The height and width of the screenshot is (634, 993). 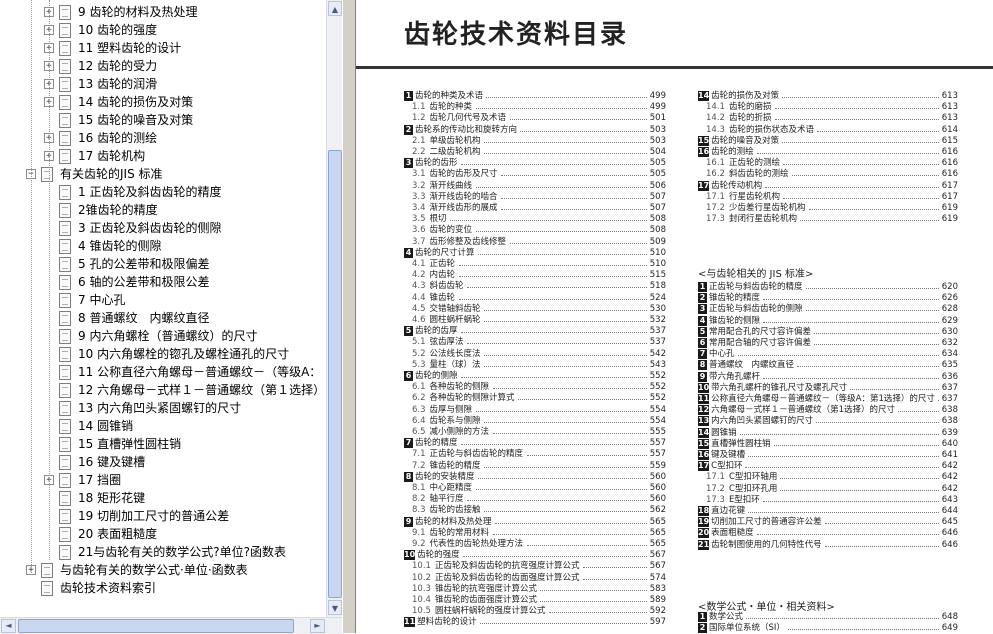 I want to click on toc-section-entry: 1.1 齿轮的种类 499, so click(x=535, y=107).